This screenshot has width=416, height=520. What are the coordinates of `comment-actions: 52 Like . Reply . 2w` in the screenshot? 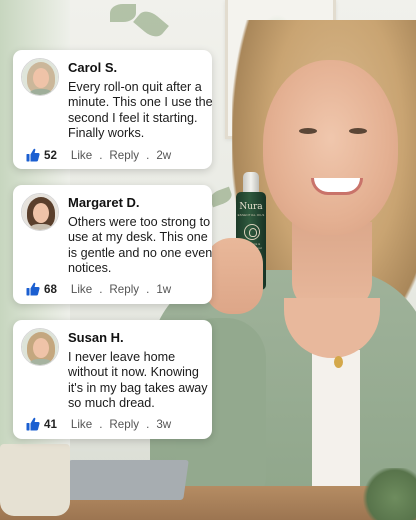 It's located at (98, 155).